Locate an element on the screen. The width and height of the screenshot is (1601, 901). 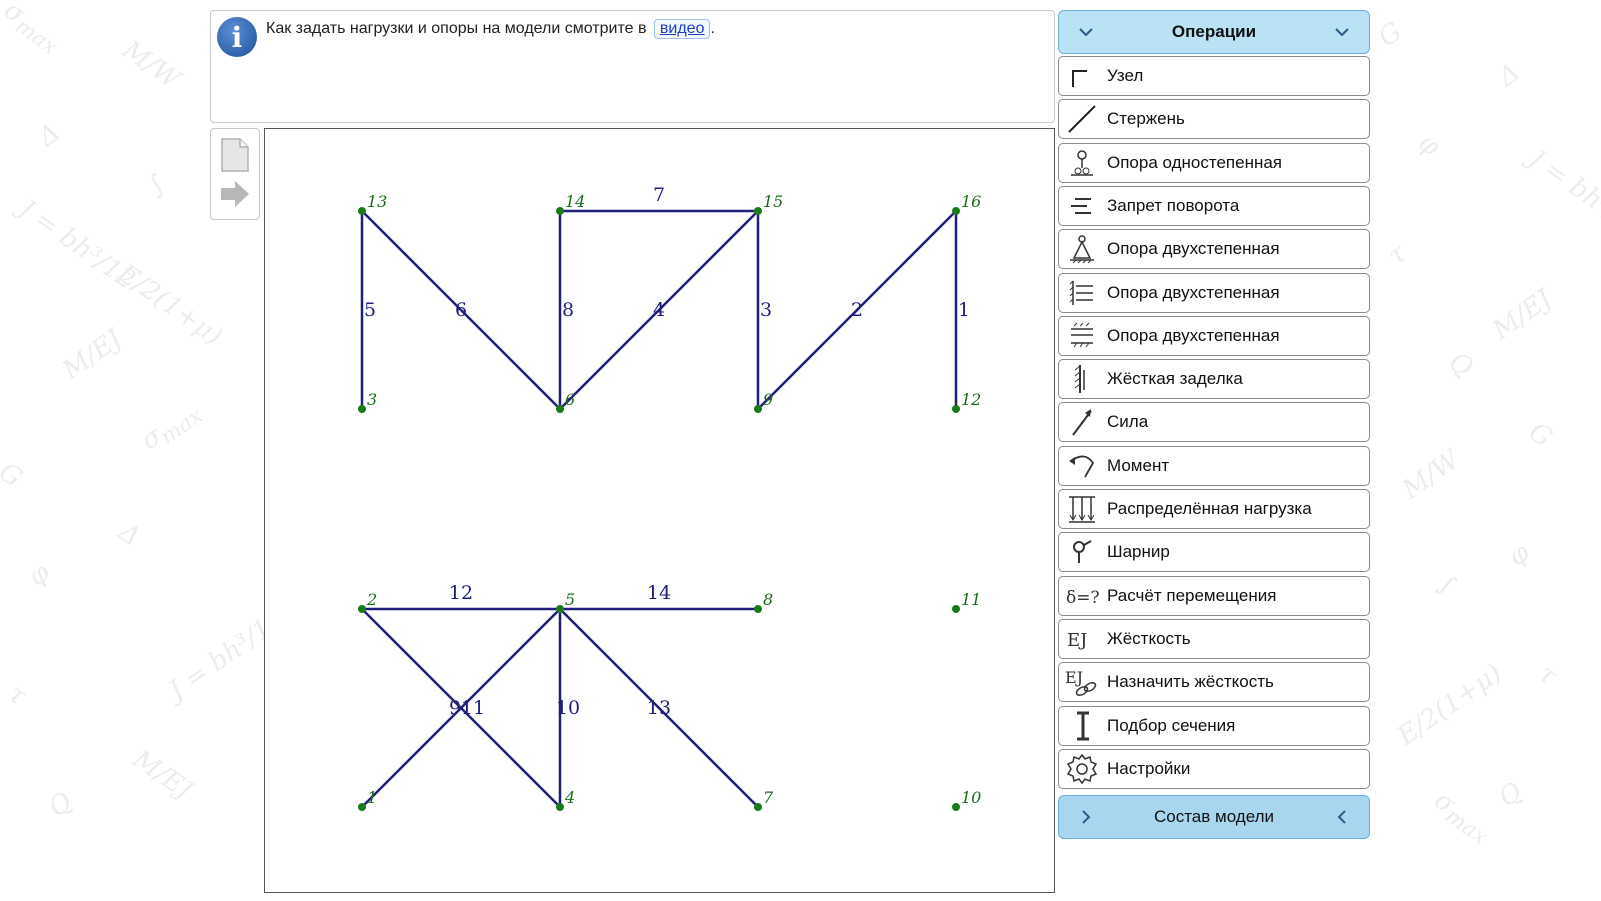
displacement-icon: δ=? is located at coordinates (1082, 598).